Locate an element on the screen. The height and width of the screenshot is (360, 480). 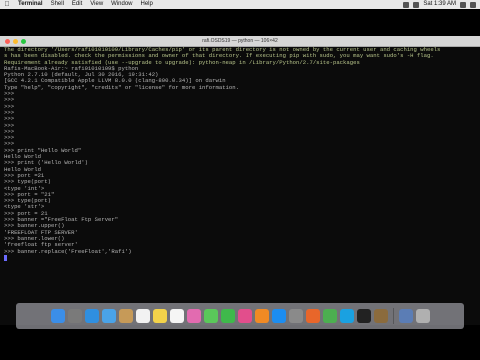
launchpad-icon is located at coordinates (74, 316).